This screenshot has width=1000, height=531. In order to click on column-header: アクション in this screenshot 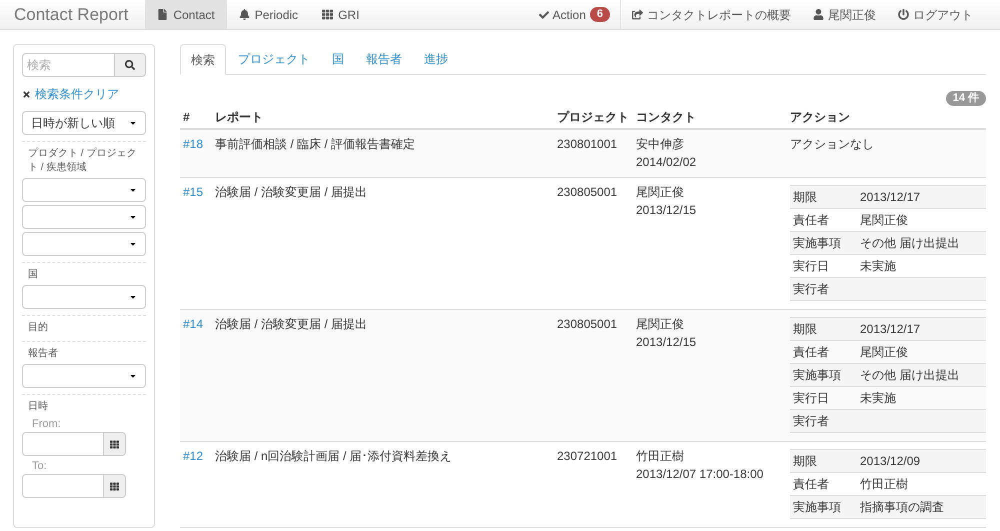, I will do `click(820, 117)`.